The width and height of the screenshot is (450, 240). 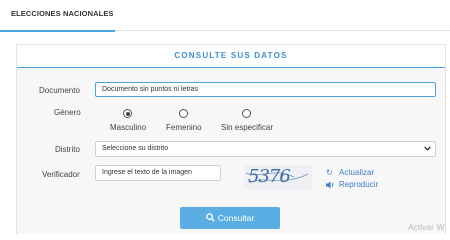 I want to click on search-icon, so click(x=210, y=217).